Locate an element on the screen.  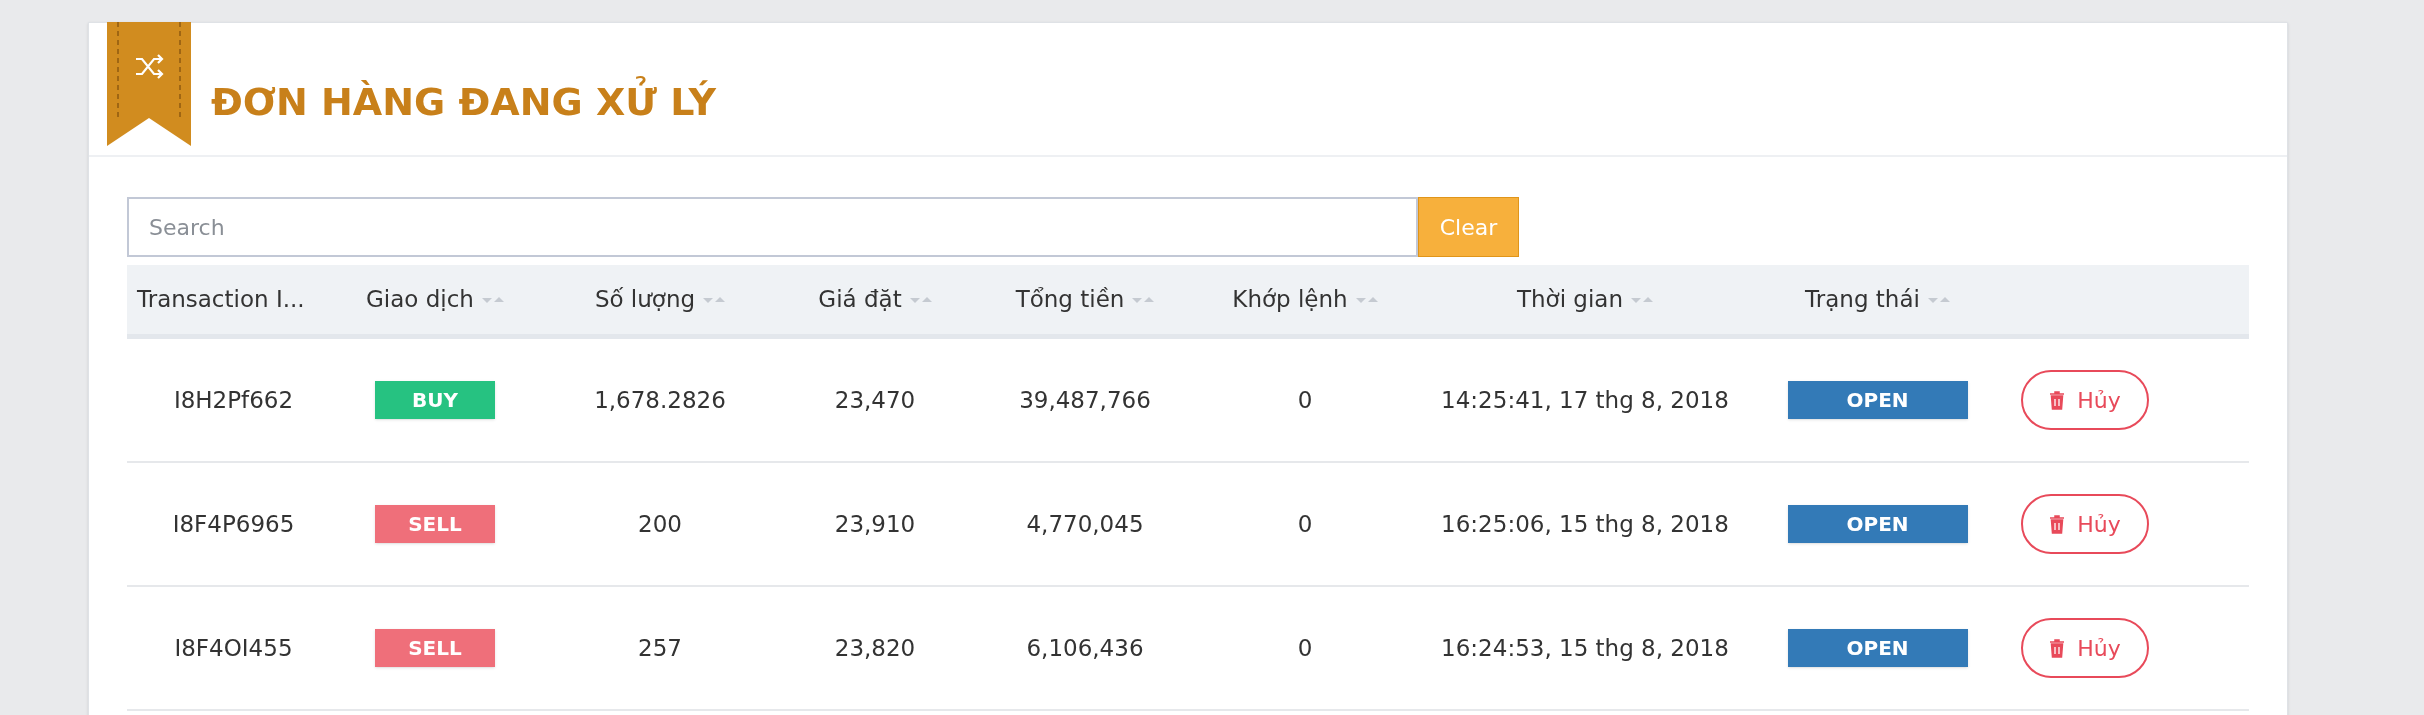
column-header: Trạng thái is located at coordinates (1877, 299).